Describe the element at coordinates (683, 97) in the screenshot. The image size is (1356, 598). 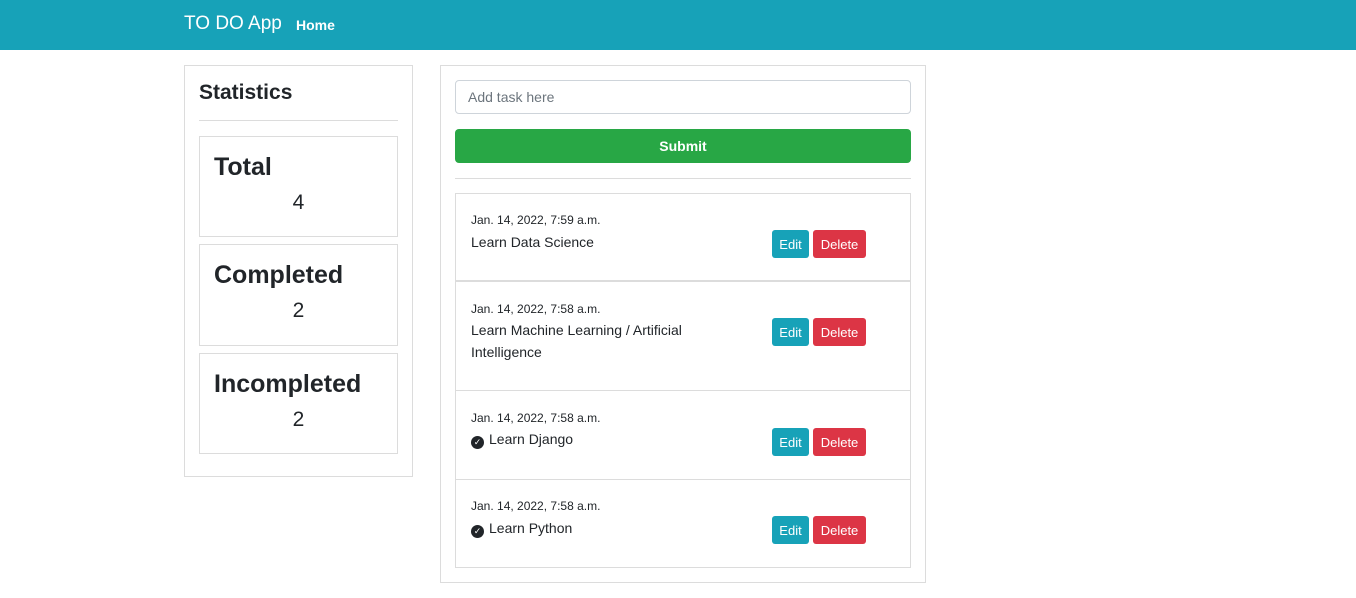
I see `add-task-input` at that location.